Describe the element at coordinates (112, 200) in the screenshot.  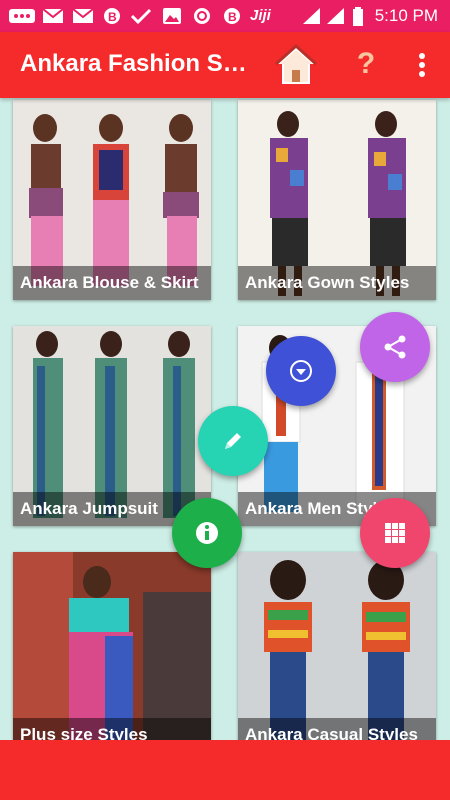
I see `category-card-blouse-skirt: Ankara Blouse & Skirt` at that location.